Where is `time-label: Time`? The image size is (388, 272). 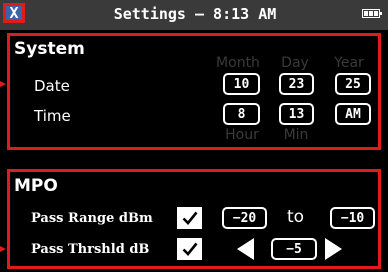
time-label: Time is located at coordinates (52, 116).